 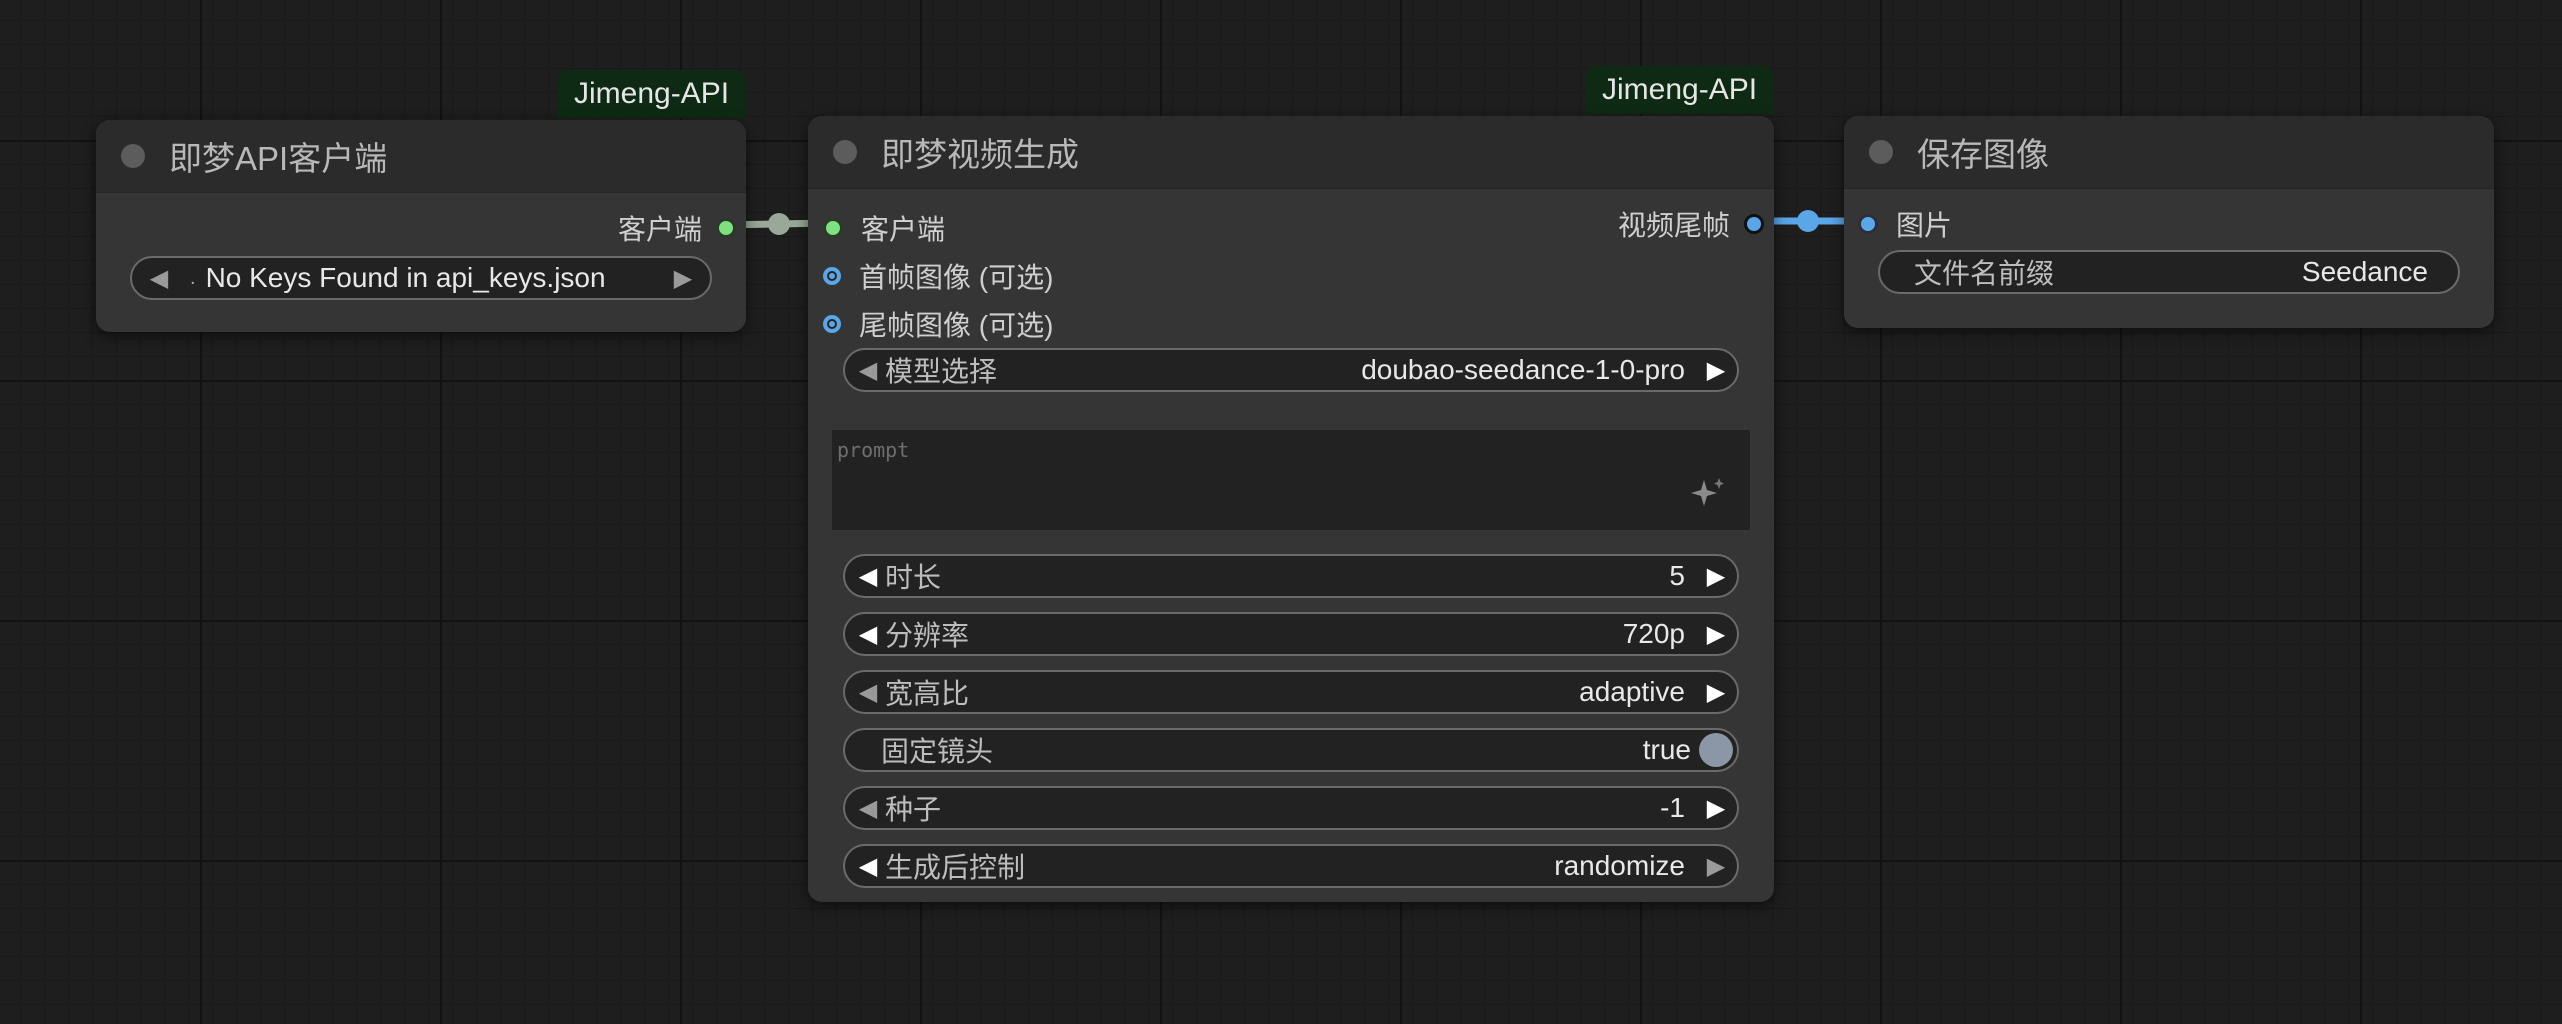 I want to click on sparkle-icon, so click(x=1708, y=494).